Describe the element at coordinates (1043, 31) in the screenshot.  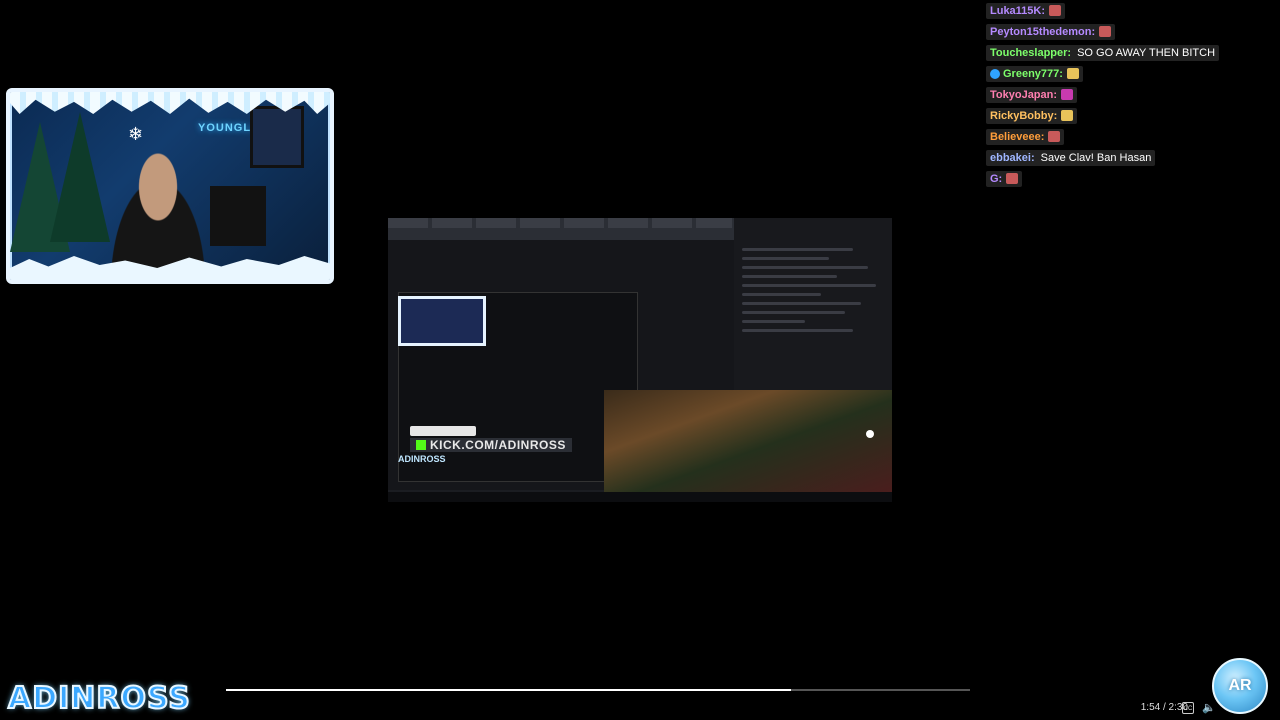
I see `chat-username: Peyton15thedemon:` at that location.